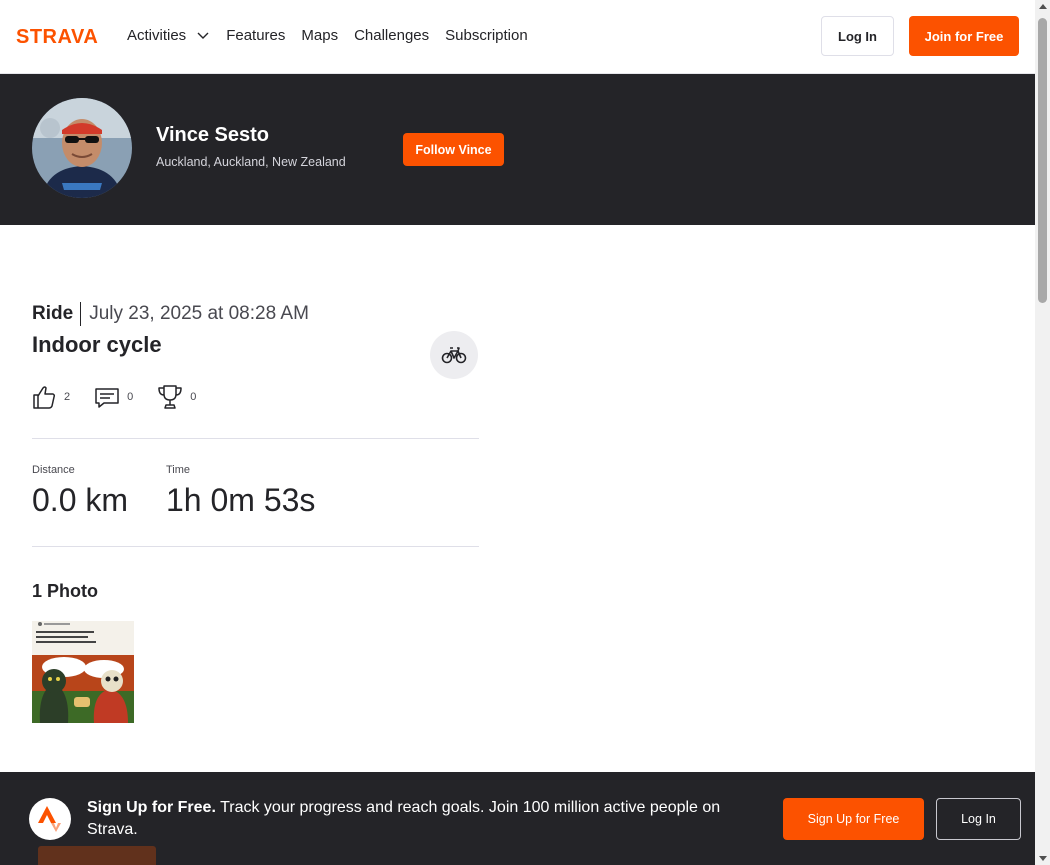 Image resolution: width=1050 pixels, height=865 pixels. Describe the element at coordinates (319, 35) in the screenshot. I see `nav-link-maps: Maps` at that location.